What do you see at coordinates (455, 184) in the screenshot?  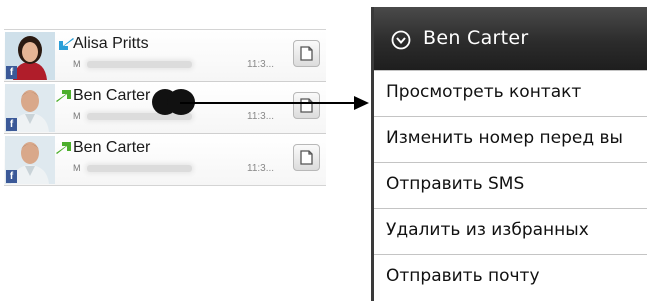 I see `menu-item-label: Отправить SMS` at bounding box center [455, 184].